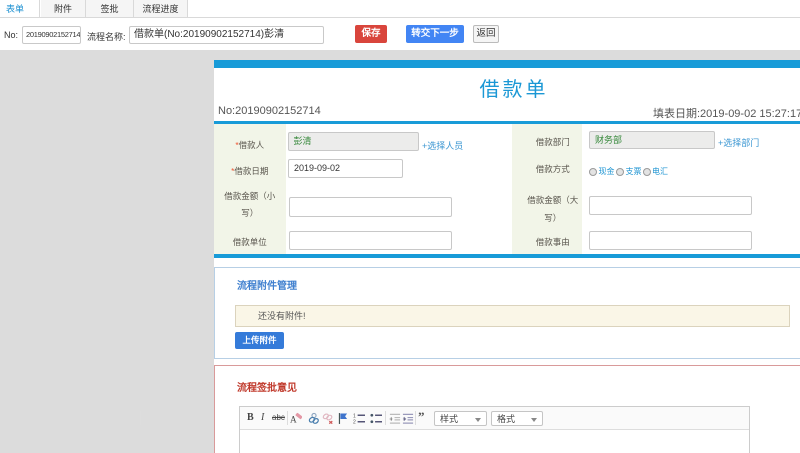 This screenshot has height=453, width=800. What do you see at coordinates (293, 420) in the screenshot?
I see `svg-text: A` at bounding box center [293, 420].